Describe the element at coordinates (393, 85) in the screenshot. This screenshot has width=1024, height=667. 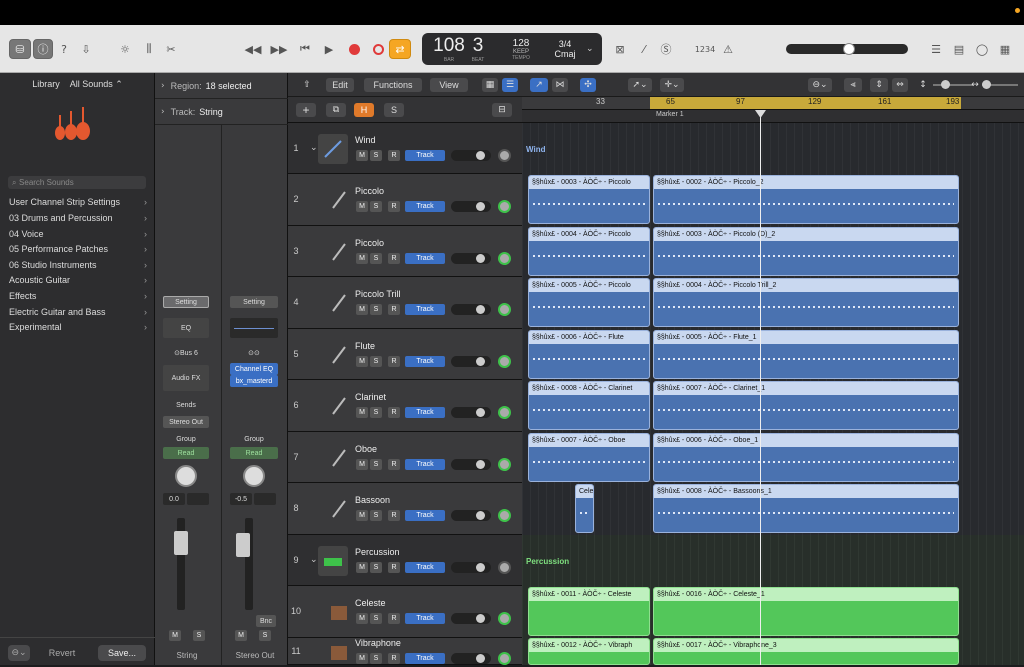
I see `functions-menu: Functions` at that location.